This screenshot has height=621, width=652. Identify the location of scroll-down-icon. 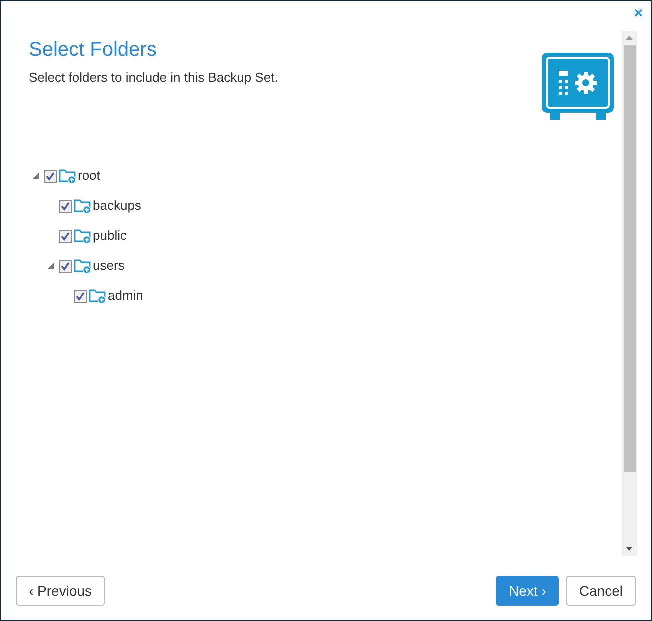
(629, 549).